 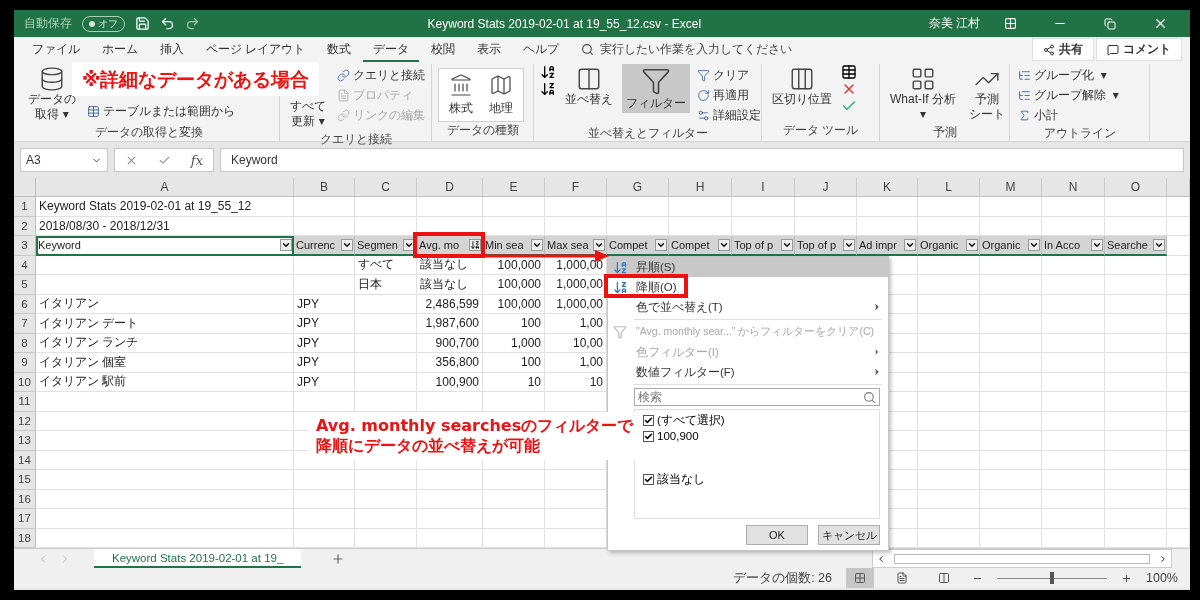 I want to click on ribbon-tab: 挿入, so click(x=172, y=49).